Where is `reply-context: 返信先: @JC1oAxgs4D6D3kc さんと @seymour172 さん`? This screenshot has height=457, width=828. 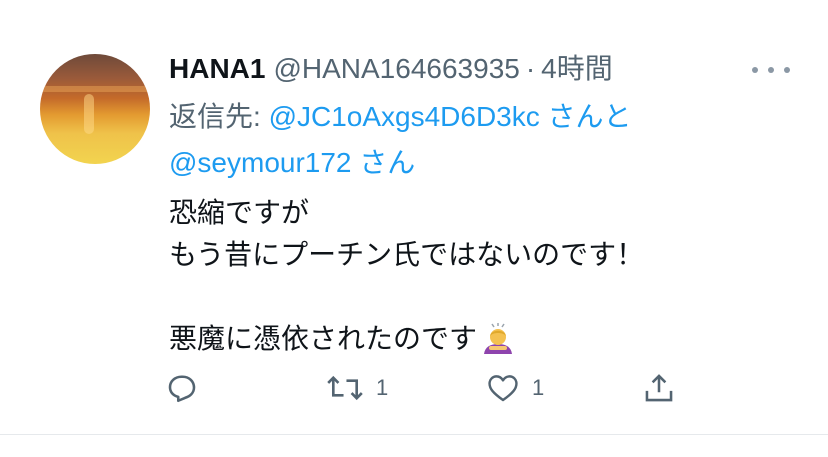
reply-context: 返信先: @JC1oAxgs4D6D3kc さんと @seymour172 さん is located at coordinates (449, 140).